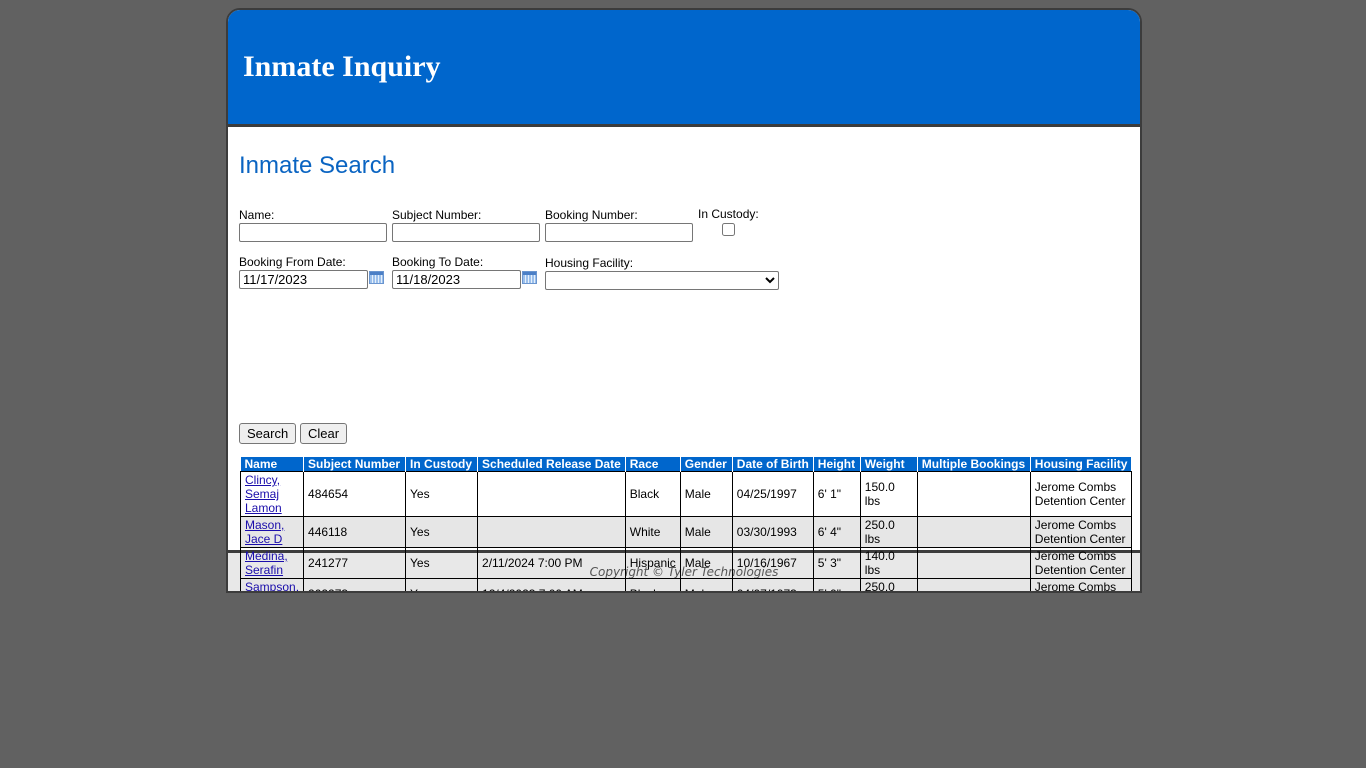 The height and width of the screenshot is (768, 1366). I want to click on custody-field-group: In Custody:, so click(728, 223).